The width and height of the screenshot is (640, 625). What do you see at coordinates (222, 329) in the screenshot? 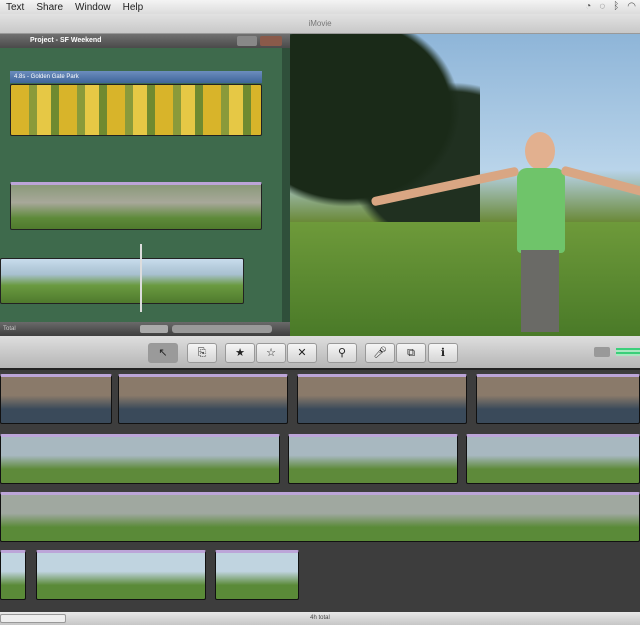
I see `zoom-slider` at bounding box center [222, 329].